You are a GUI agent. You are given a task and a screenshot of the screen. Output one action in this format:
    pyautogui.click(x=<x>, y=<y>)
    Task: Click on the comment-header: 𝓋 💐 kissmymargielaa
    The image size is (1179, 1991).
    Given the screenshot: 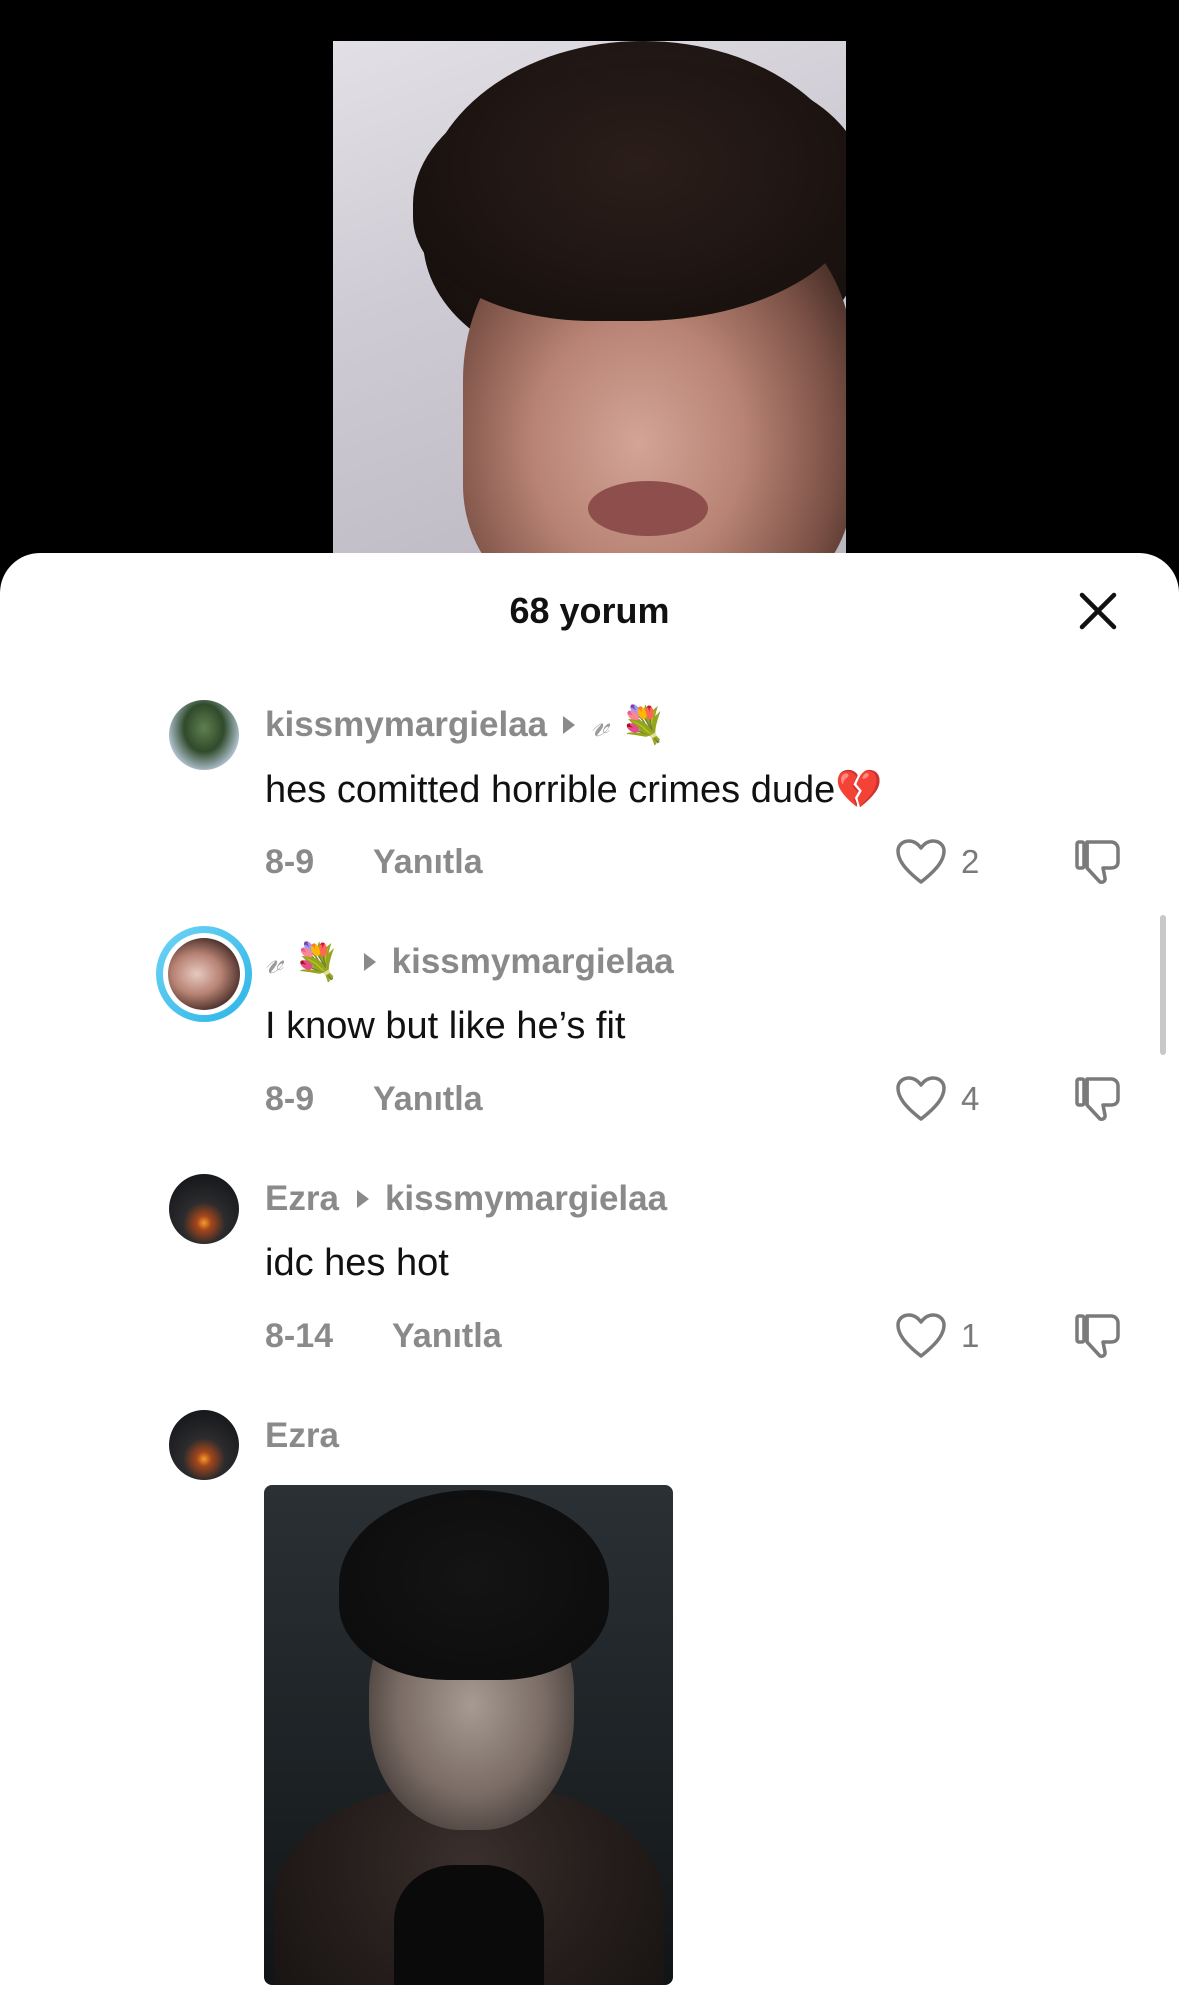 What is the action you would take?
    pyautogui.click(x=469, y=962)
    